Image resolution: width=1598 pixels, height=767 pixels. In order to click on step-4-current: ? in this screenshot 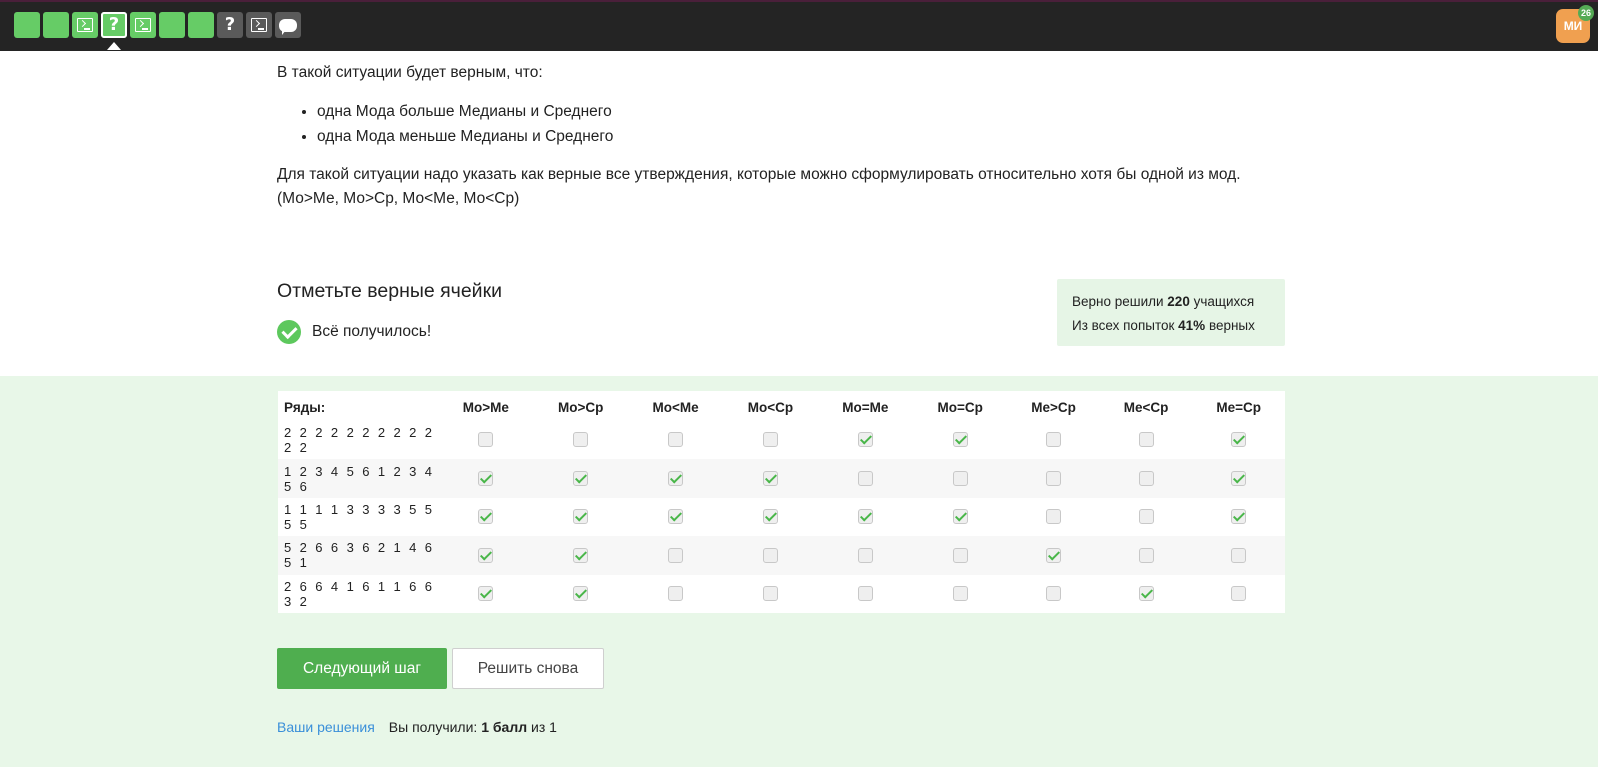, I will do `click(114, 31)`.